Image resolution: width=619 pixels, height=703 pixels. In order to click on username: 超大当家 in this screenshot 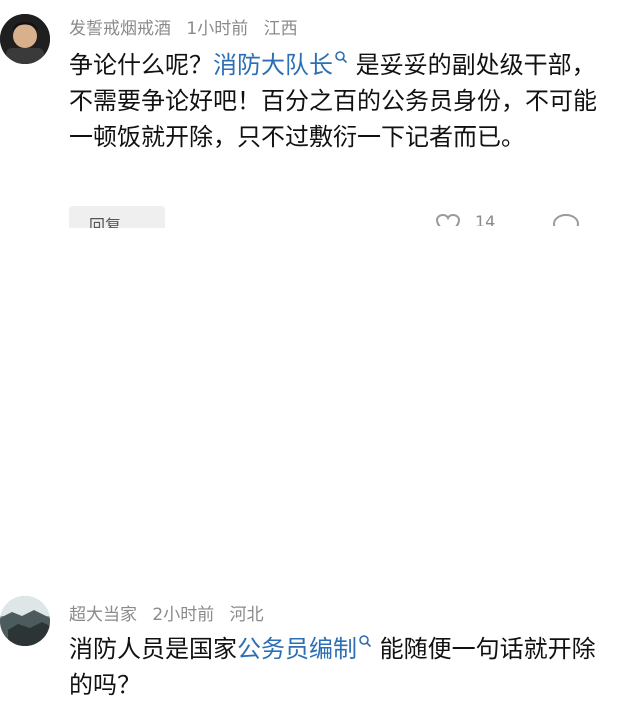, I will do `click(103, 615)`.